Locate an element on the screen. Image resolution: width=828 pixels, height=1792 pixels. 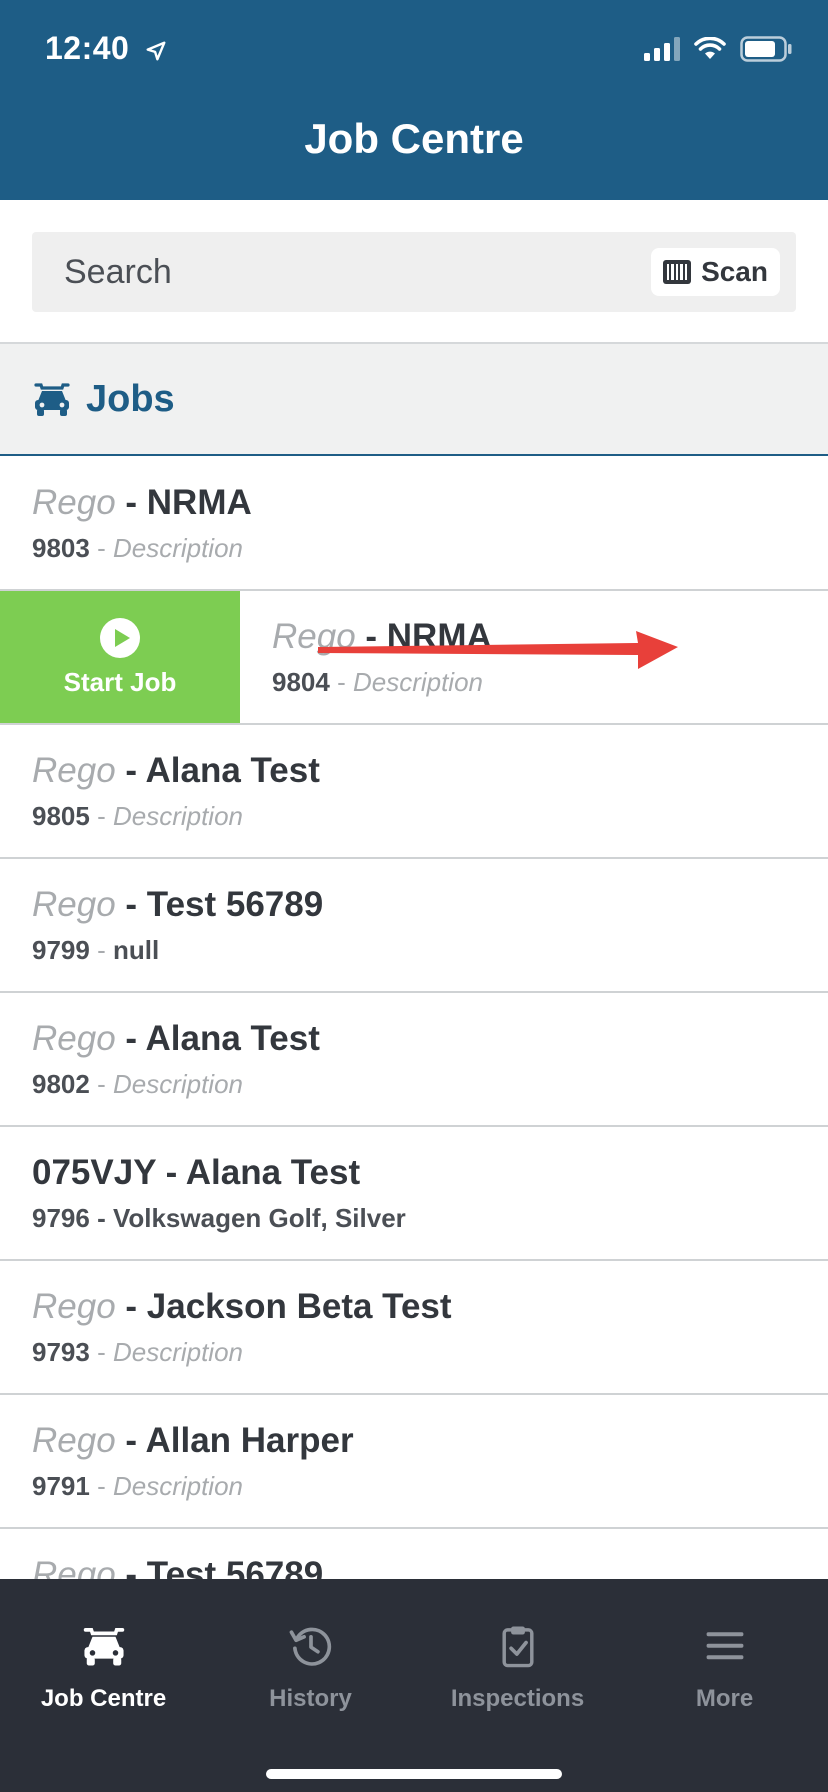
job-number: 9805 is located at coordinates (61, 816).